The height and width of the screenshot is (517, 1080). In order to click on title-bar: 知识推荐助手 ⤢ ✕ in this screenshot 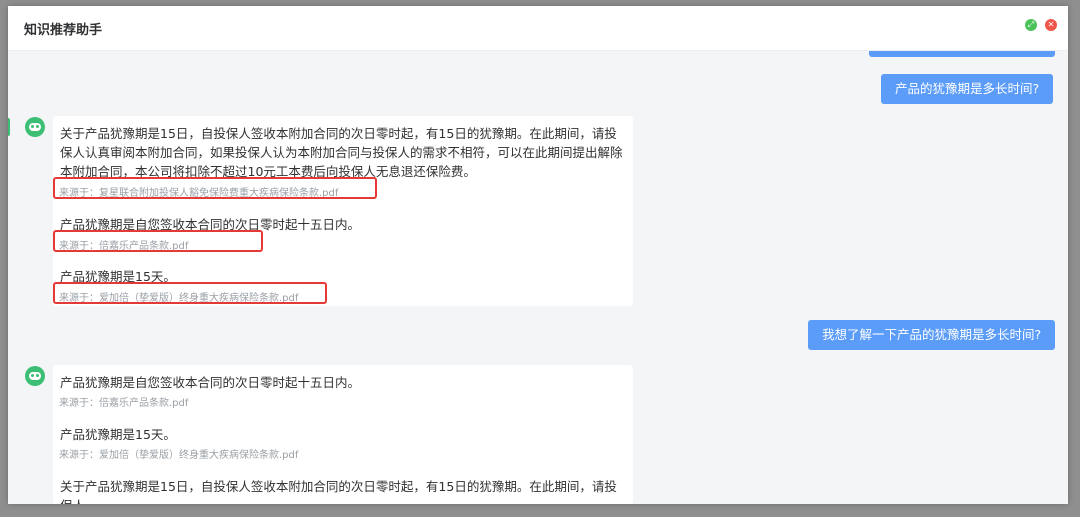, I will do `click(538, 28)`.